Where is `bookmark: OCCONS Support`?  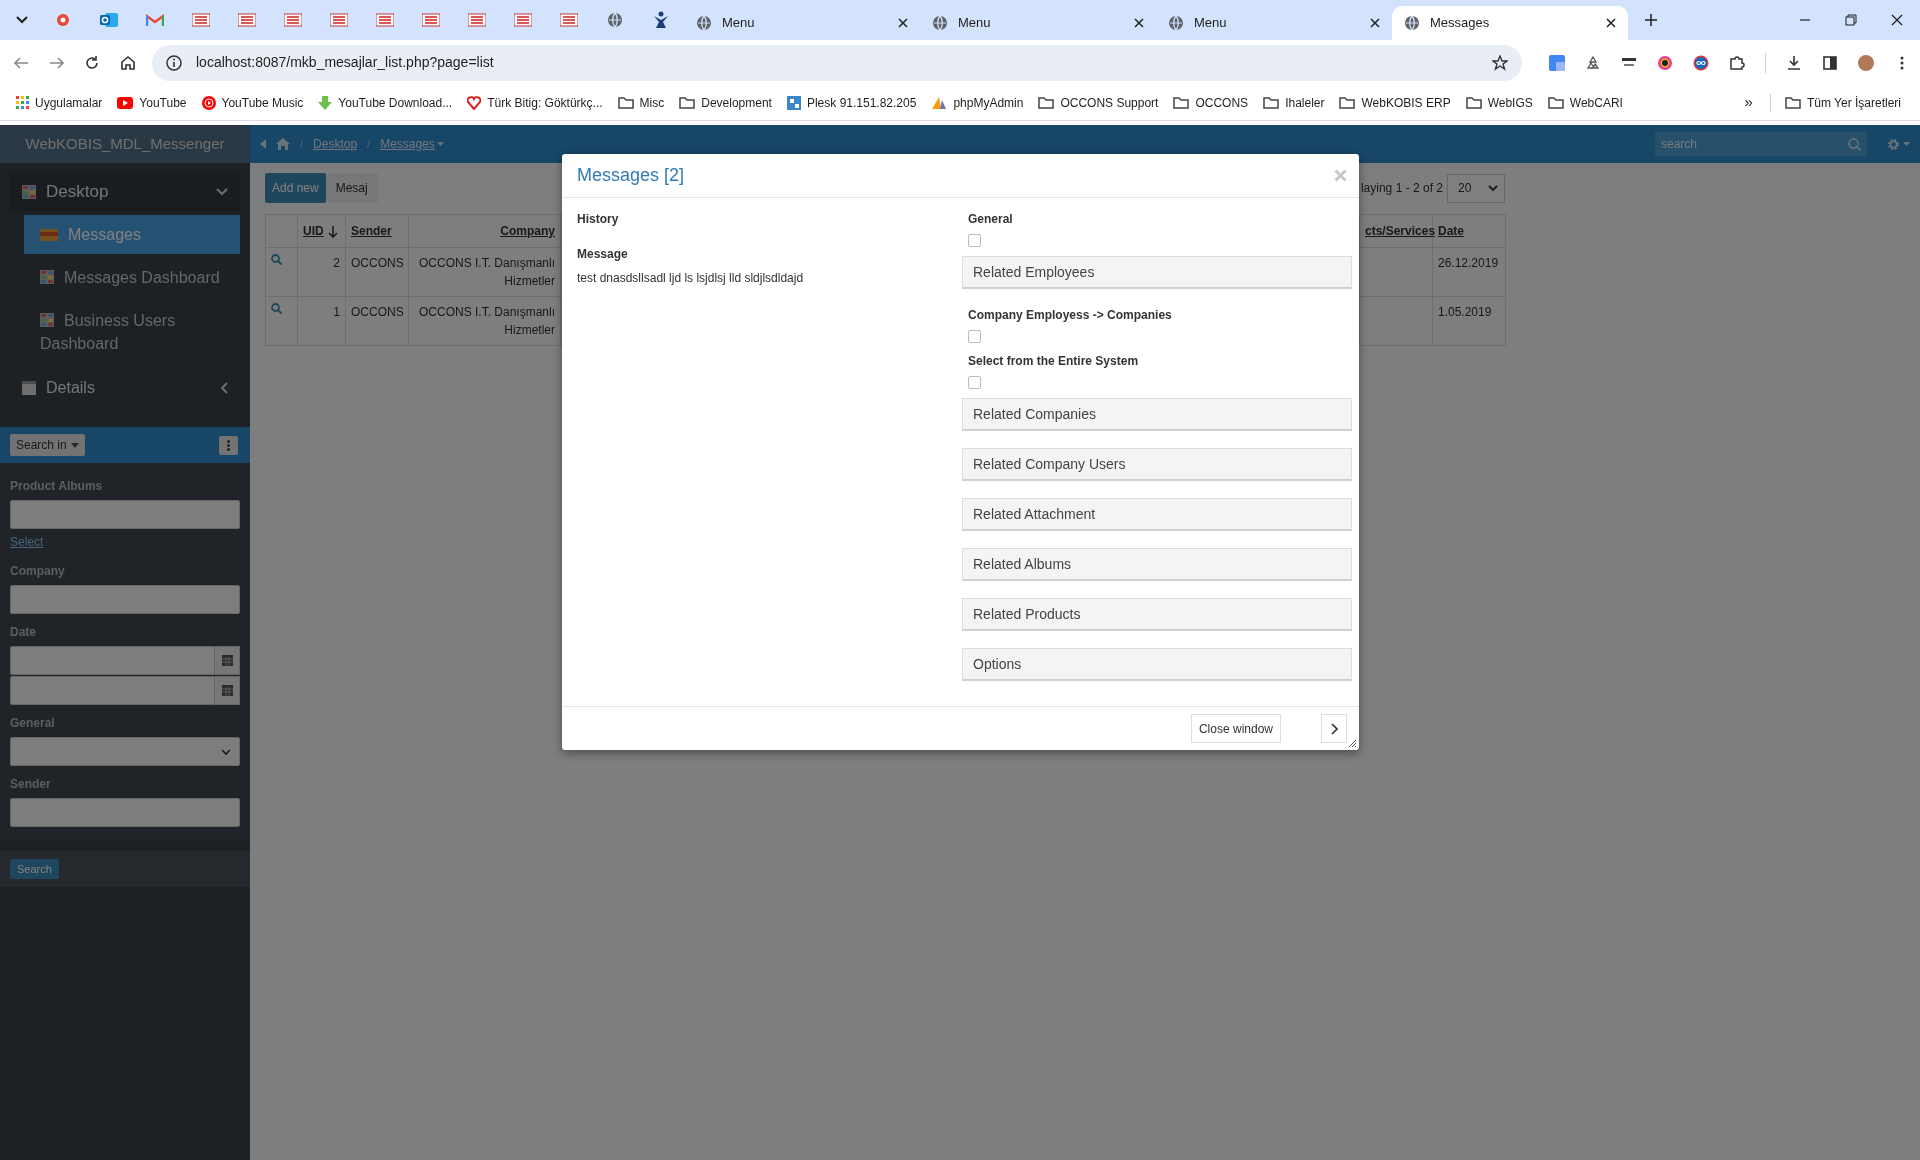 bookmark: OCCONS Support is located at coordinates (1098, 102).